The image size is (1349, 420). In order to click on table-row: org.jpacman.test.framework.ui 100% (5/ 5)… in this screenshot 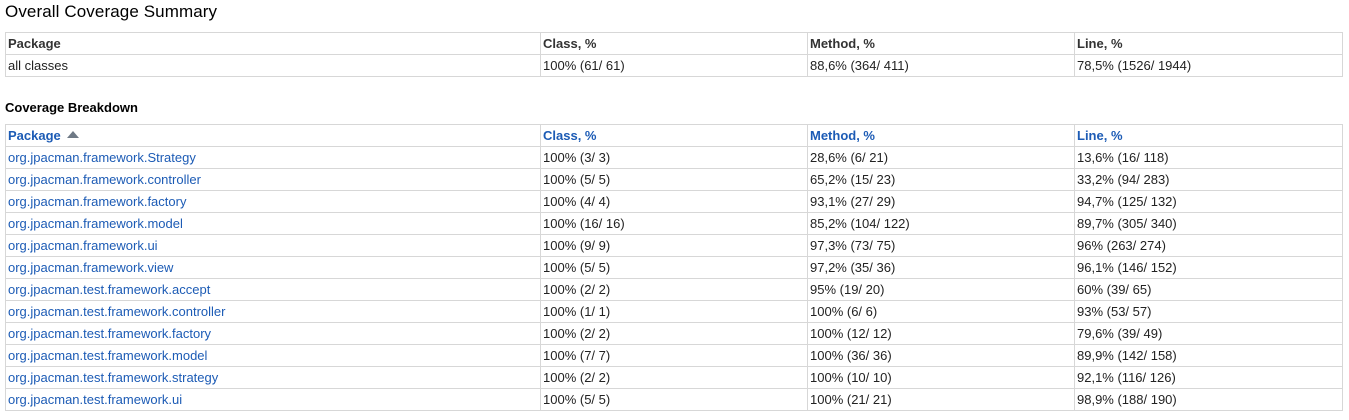, I will do `click(674, 399)`.